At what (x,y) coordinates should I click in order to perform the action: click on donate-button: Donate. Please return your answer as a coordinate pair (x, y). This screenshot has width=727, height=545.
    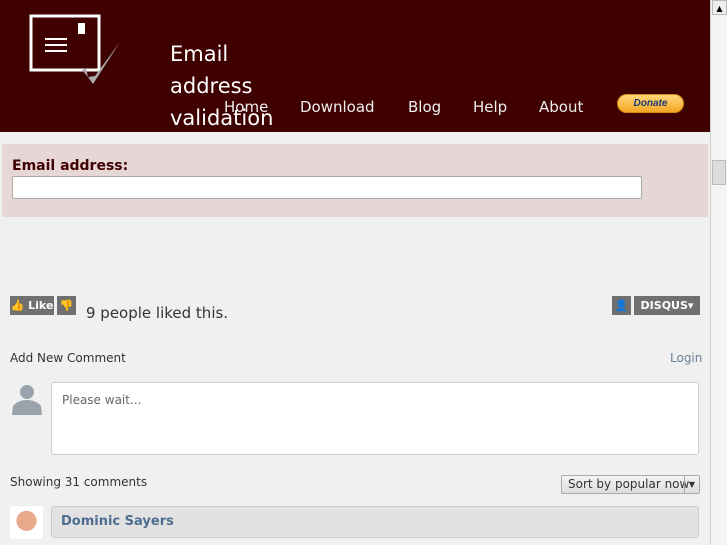
    Looking at the image, I should click on (650, 103).